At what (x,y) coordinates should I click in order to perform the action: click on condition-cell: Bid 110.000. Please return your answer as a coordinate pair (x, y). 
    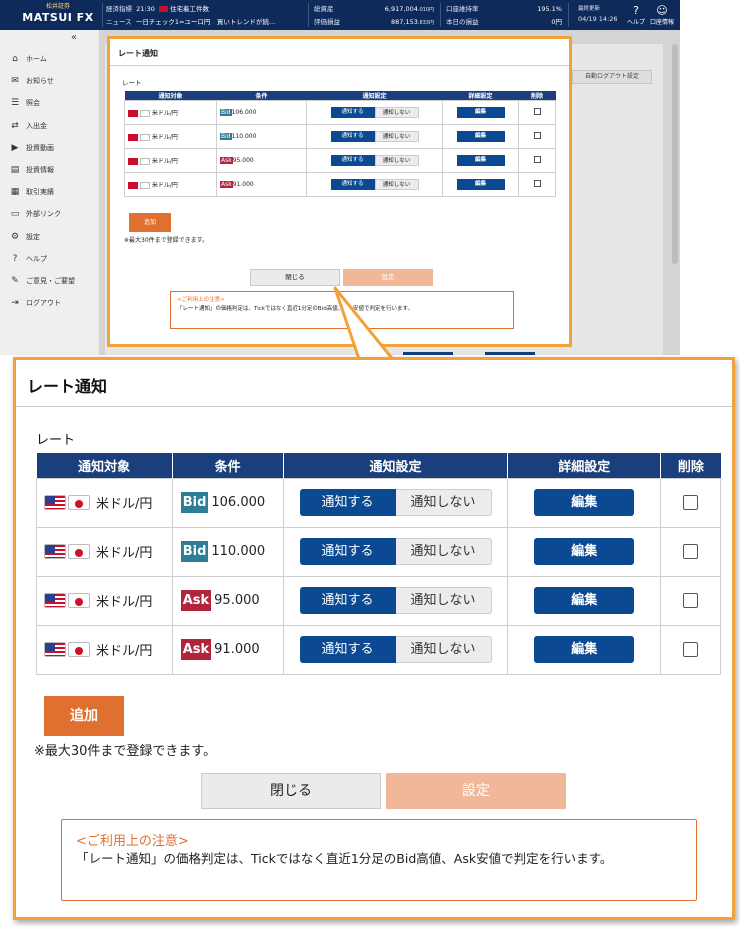
    Looking at the image, I should click on (227, 551).